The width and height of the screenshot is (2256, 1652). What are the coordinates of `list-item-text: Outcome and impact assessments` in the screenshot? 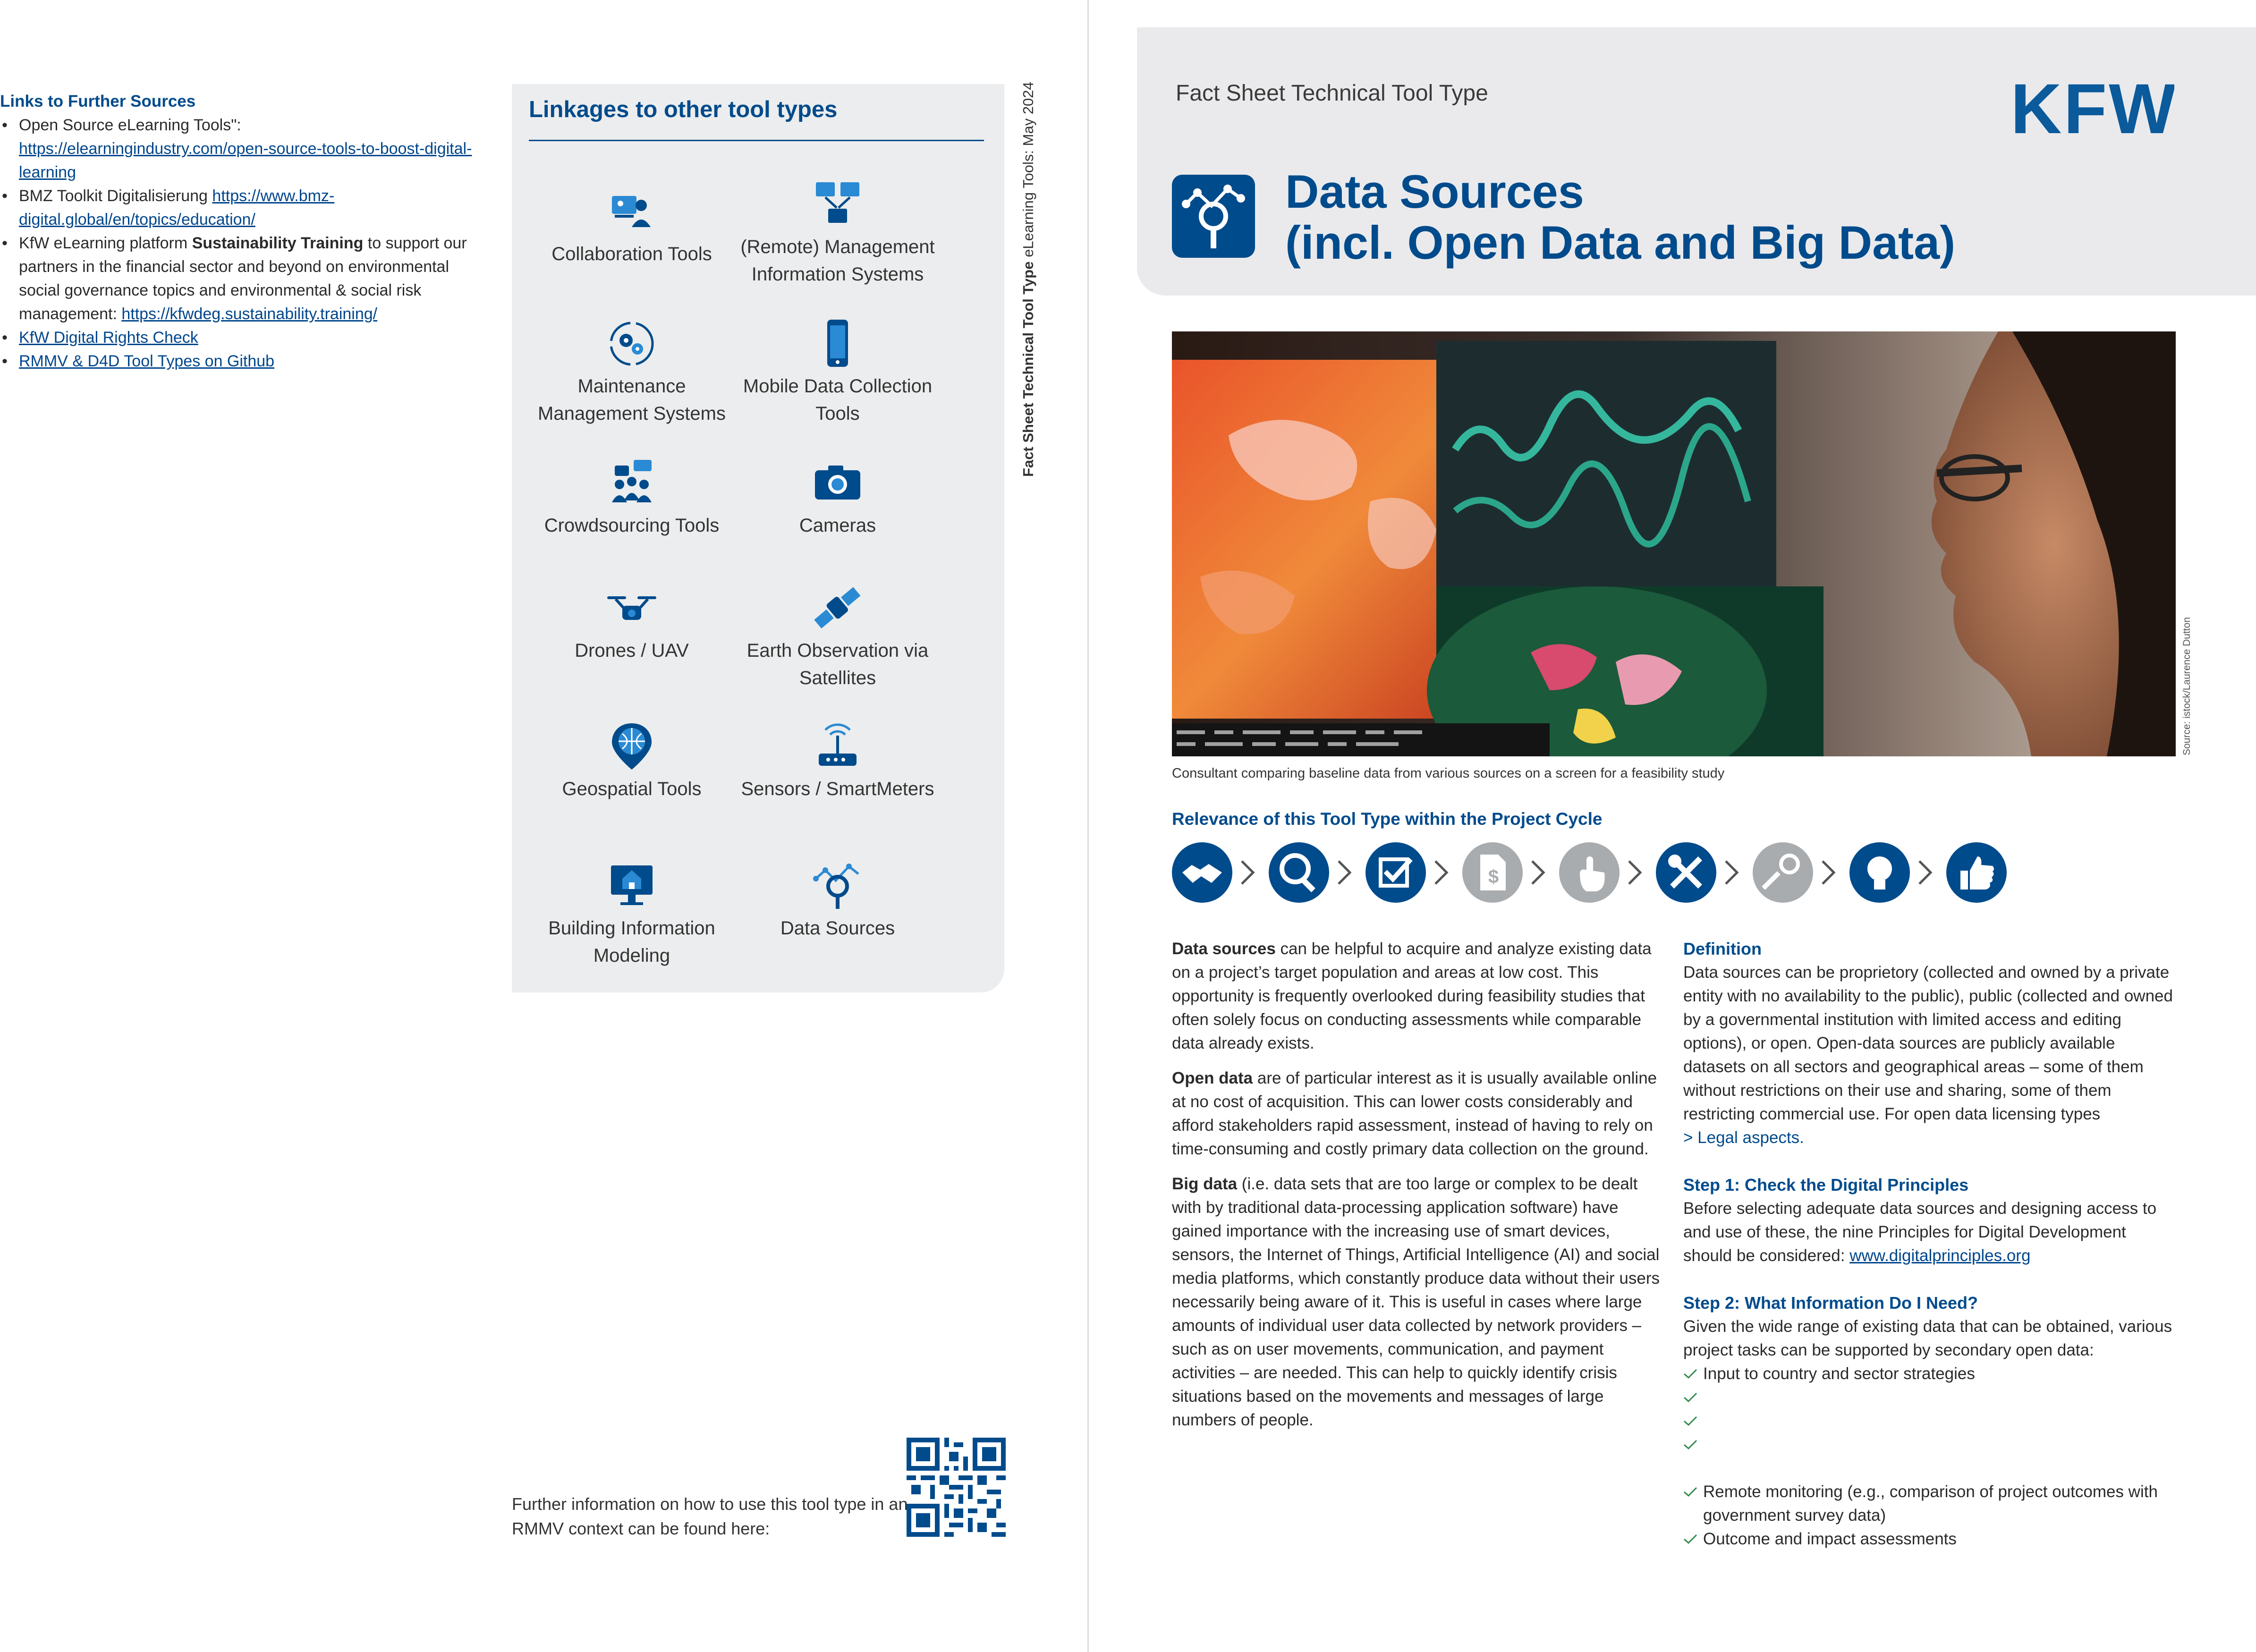 It's located at (1830, 1539).